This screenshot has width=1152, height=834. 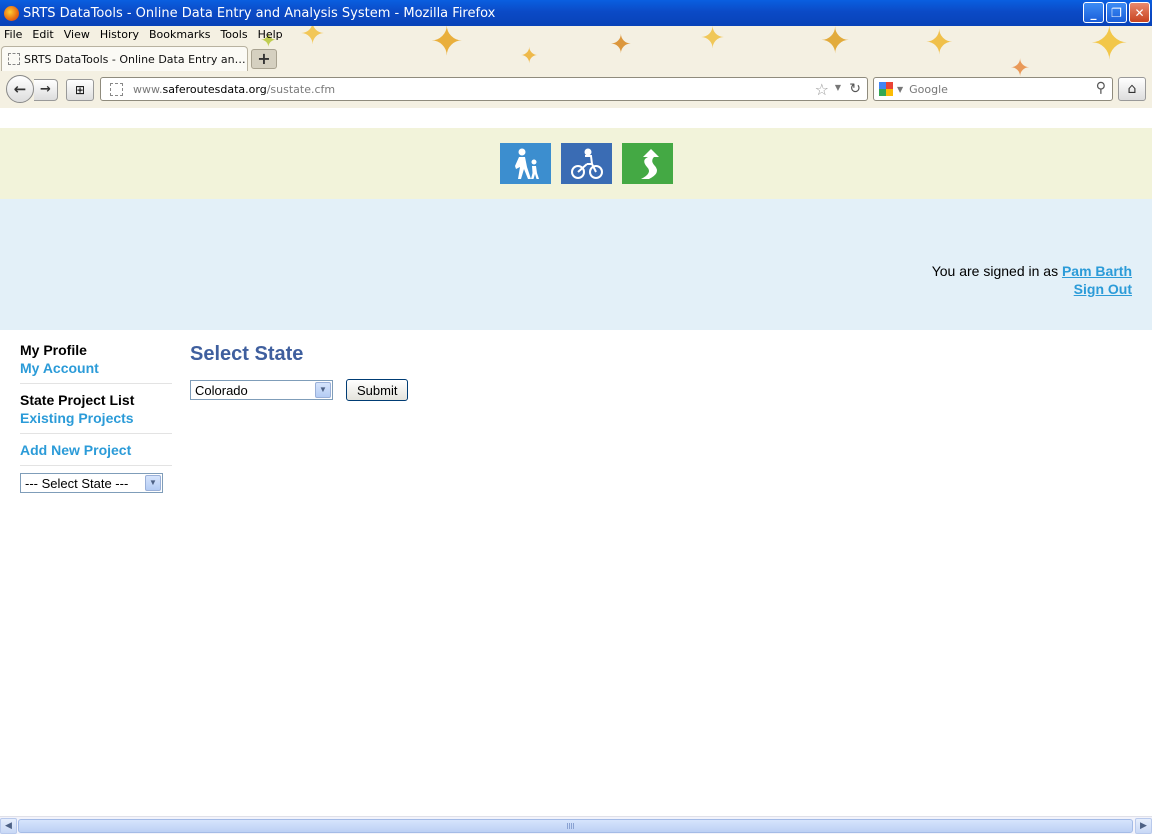 I want to click on existing-projects-link: Existing Projects, so click(x=96, y=418).